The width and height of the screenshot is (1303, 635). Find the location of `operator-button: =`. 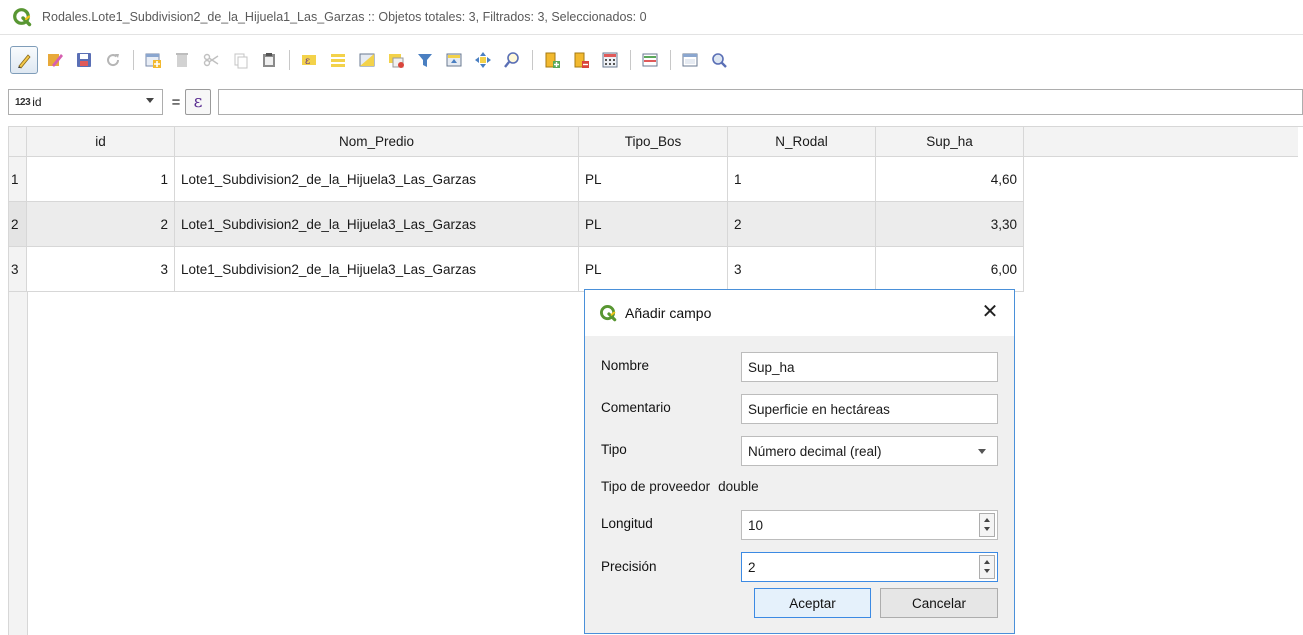

operator-button: = is located at coordinates (176, 102).